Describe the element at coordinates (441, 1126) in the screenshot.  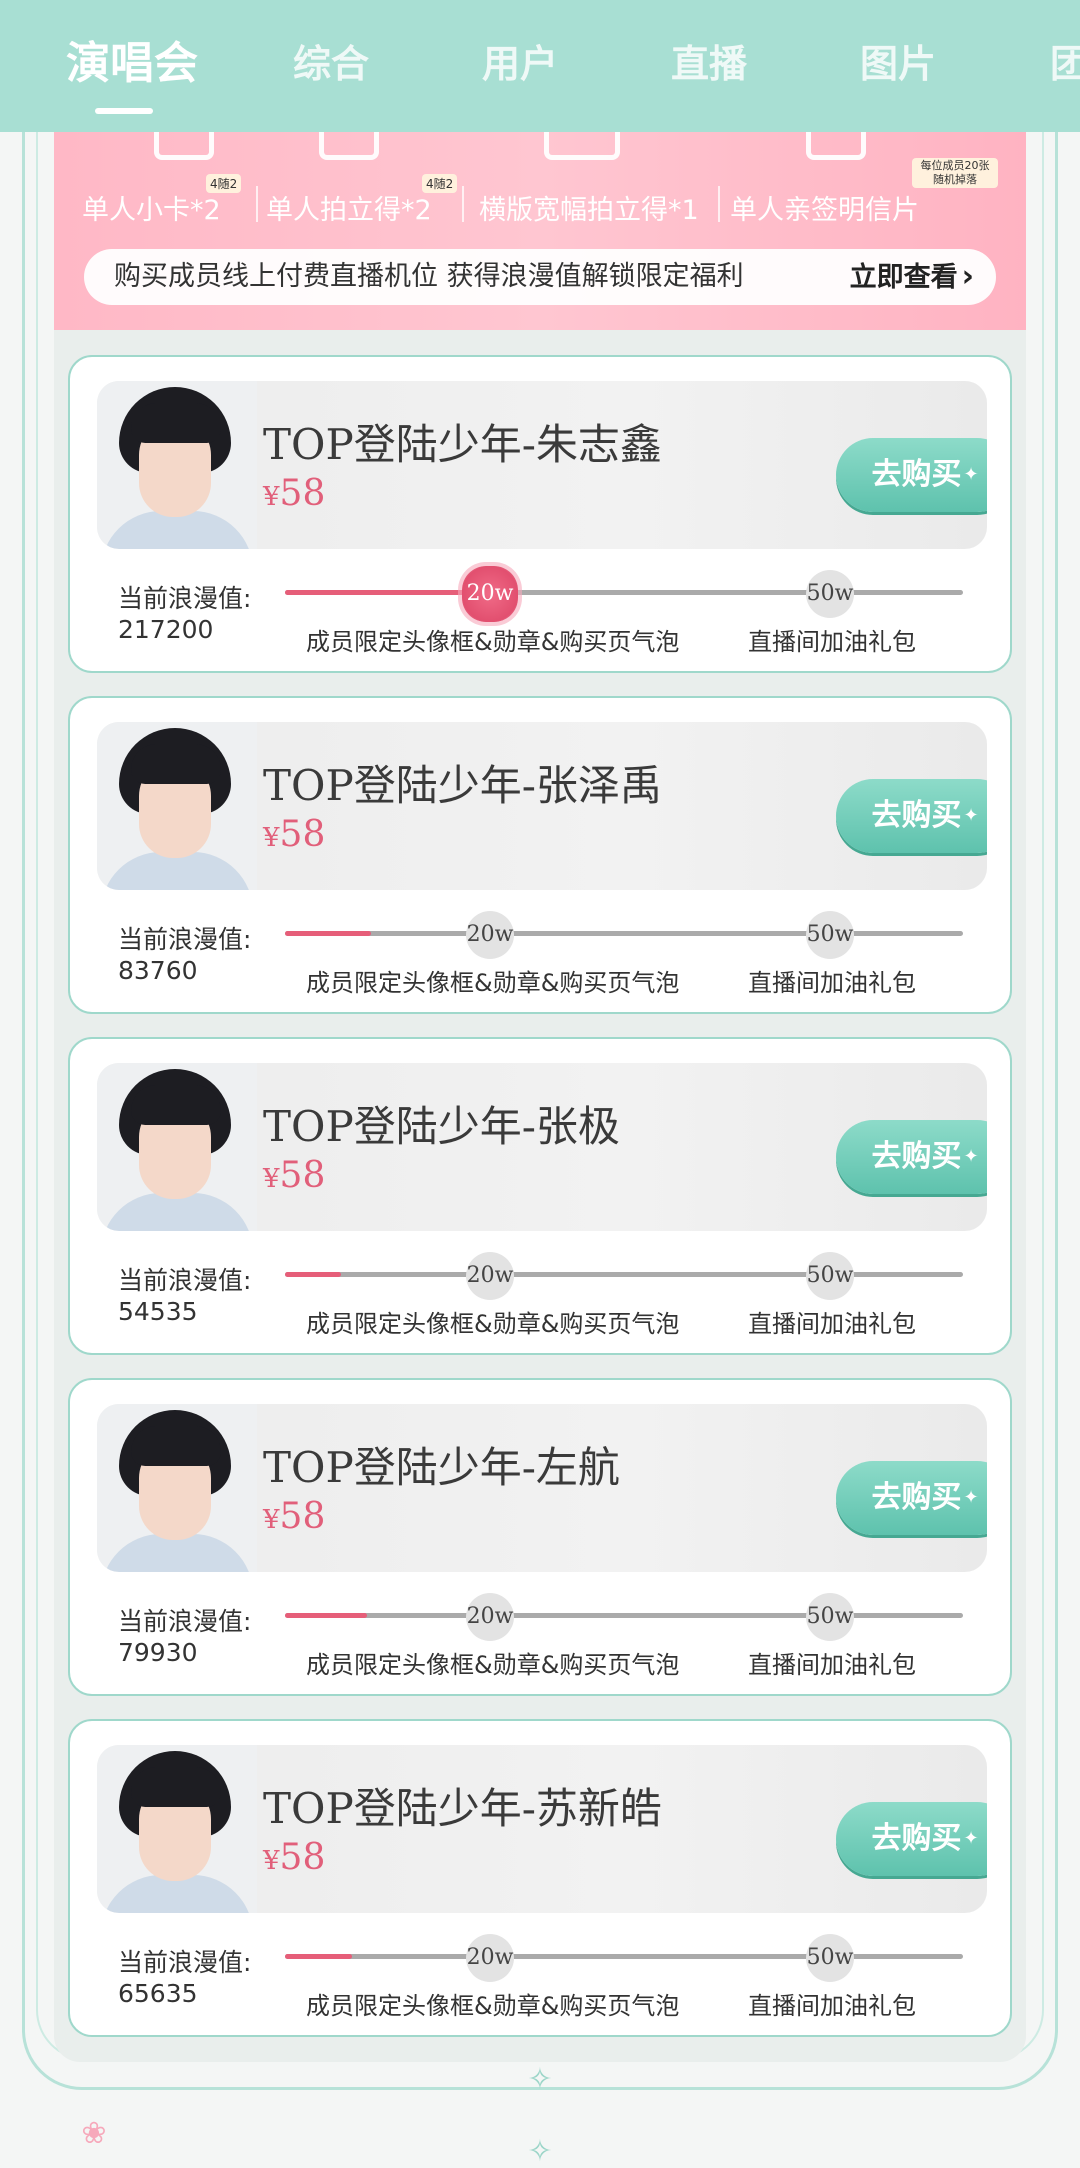
I see `member-title: TOP登陆少年-张极` at that location.